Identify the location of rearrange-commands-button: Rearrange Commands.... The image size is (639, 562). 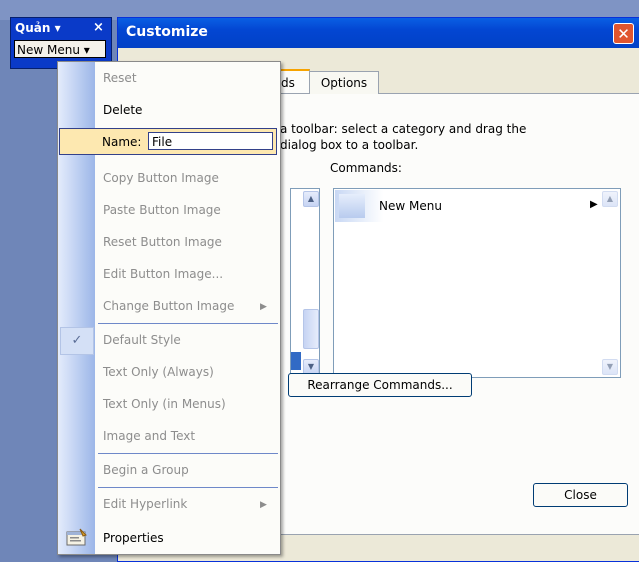
(380, 385).